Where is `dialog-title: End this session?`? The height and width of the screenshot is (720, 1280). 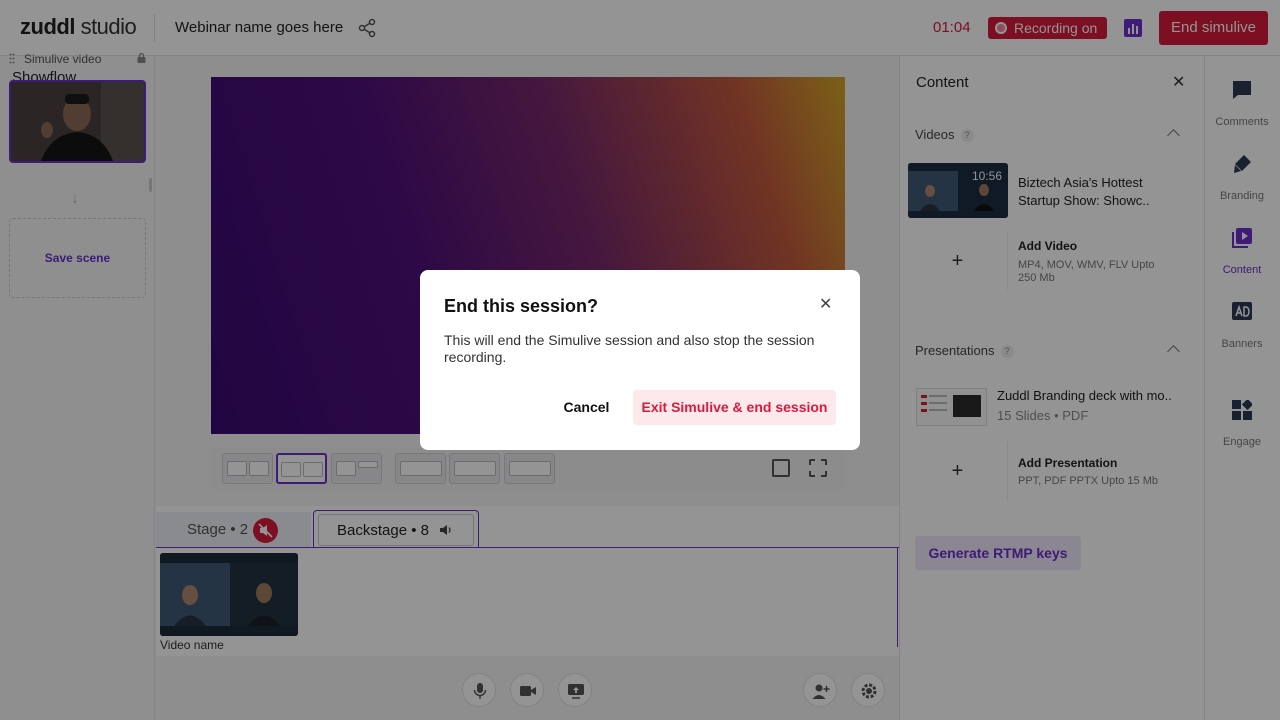
dialog-title: End this session? is located at coordinates (521, 306).